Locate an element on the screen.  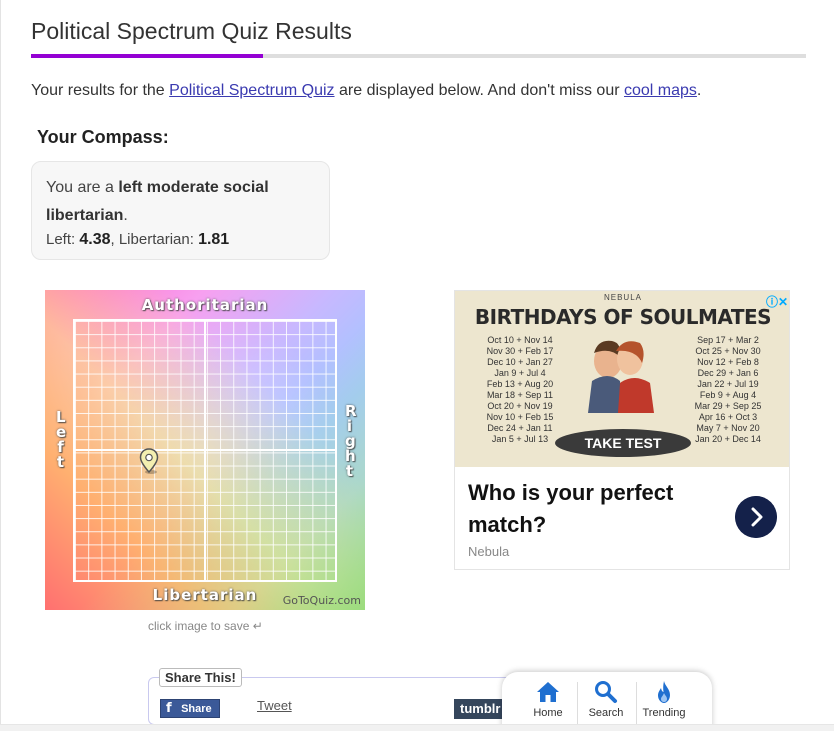
ad-date: Jan 5 + Jul 13 is located at coordinates (520, 439).